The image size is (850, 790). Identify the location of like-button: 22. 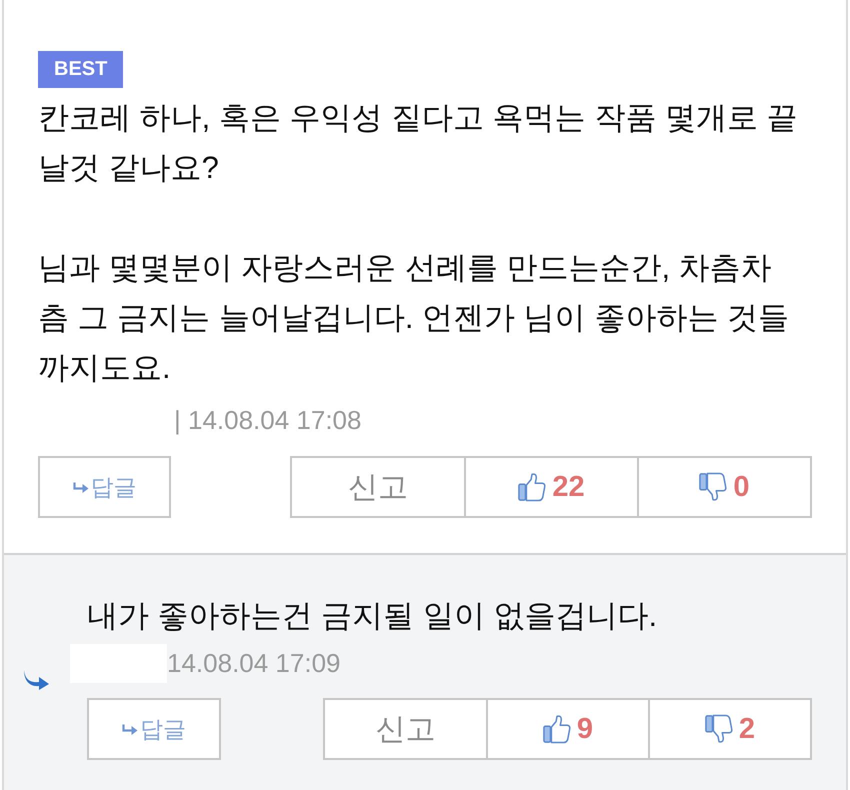
(551, 487).